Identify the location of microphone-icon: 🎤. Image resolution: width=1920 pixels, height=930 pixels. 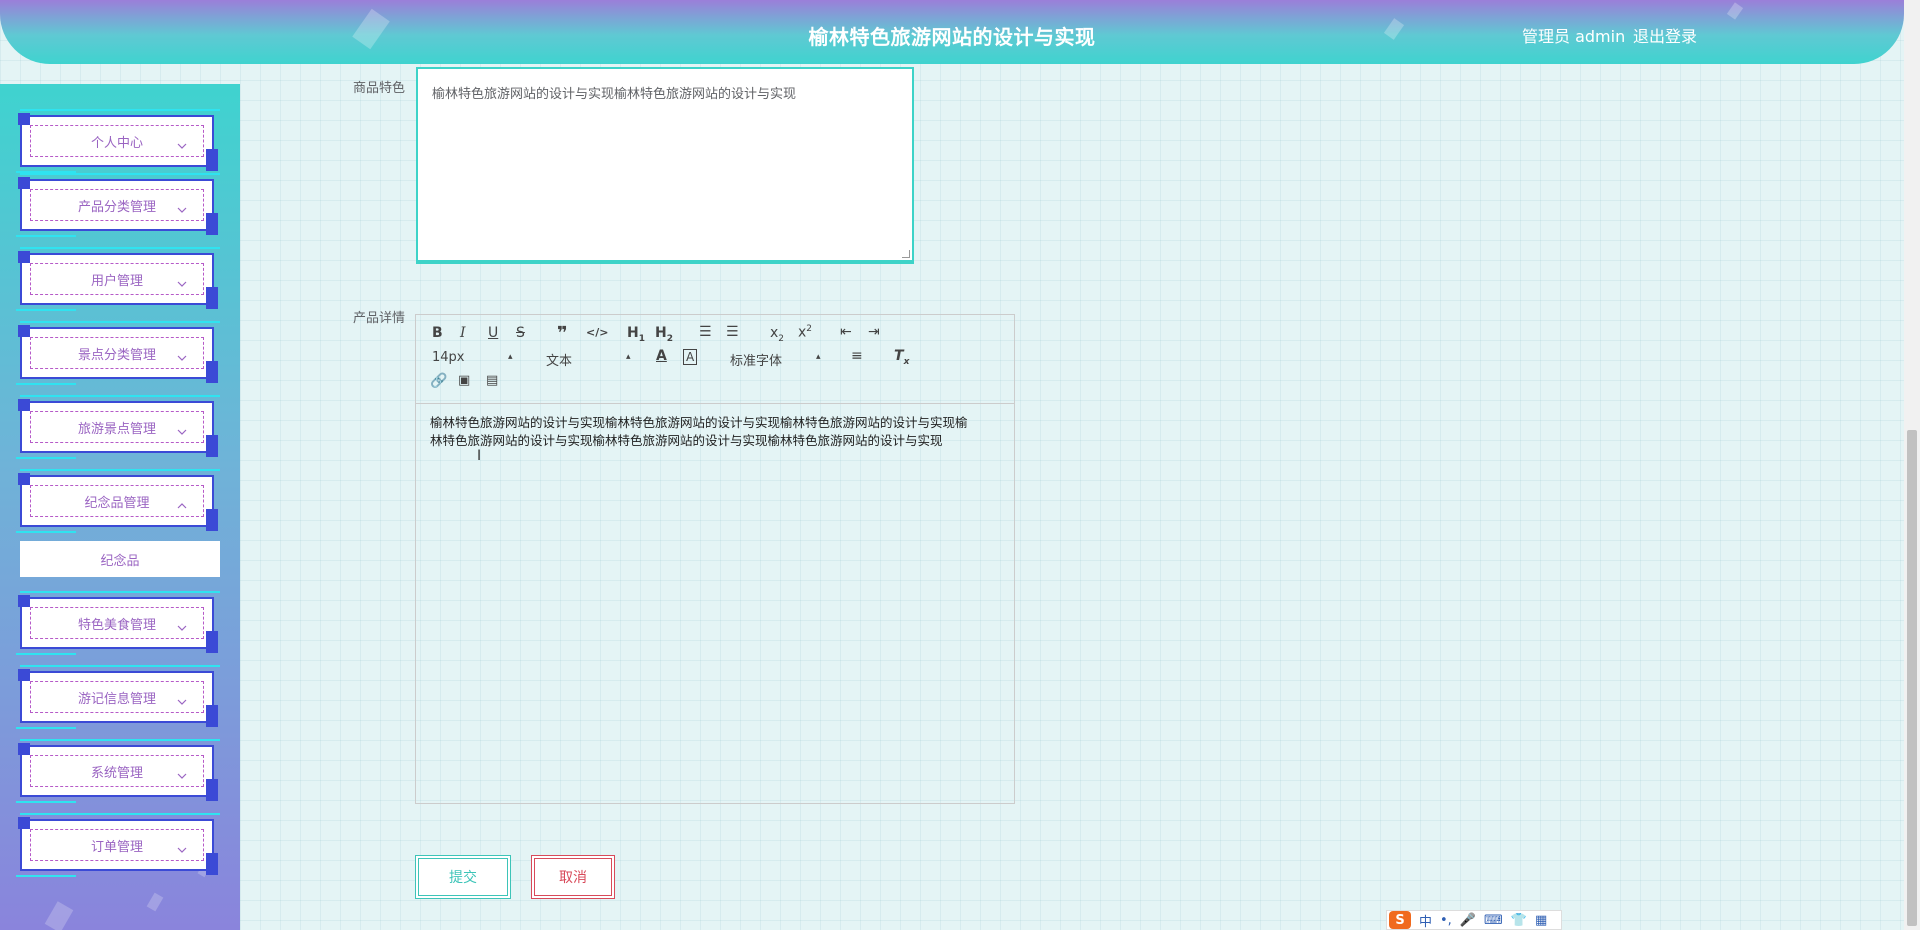
(1468, 920).